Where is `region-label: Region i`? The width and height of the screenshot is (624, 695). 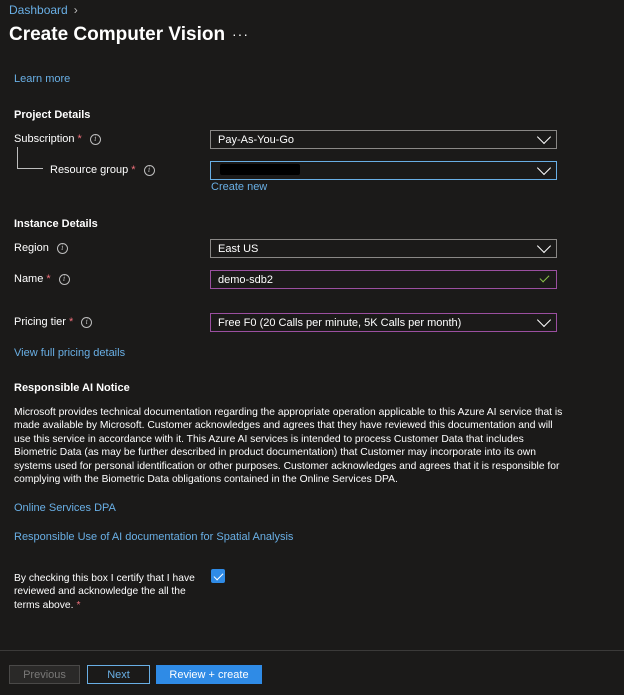 region-label: Region i is located at coordinates (41, 248).